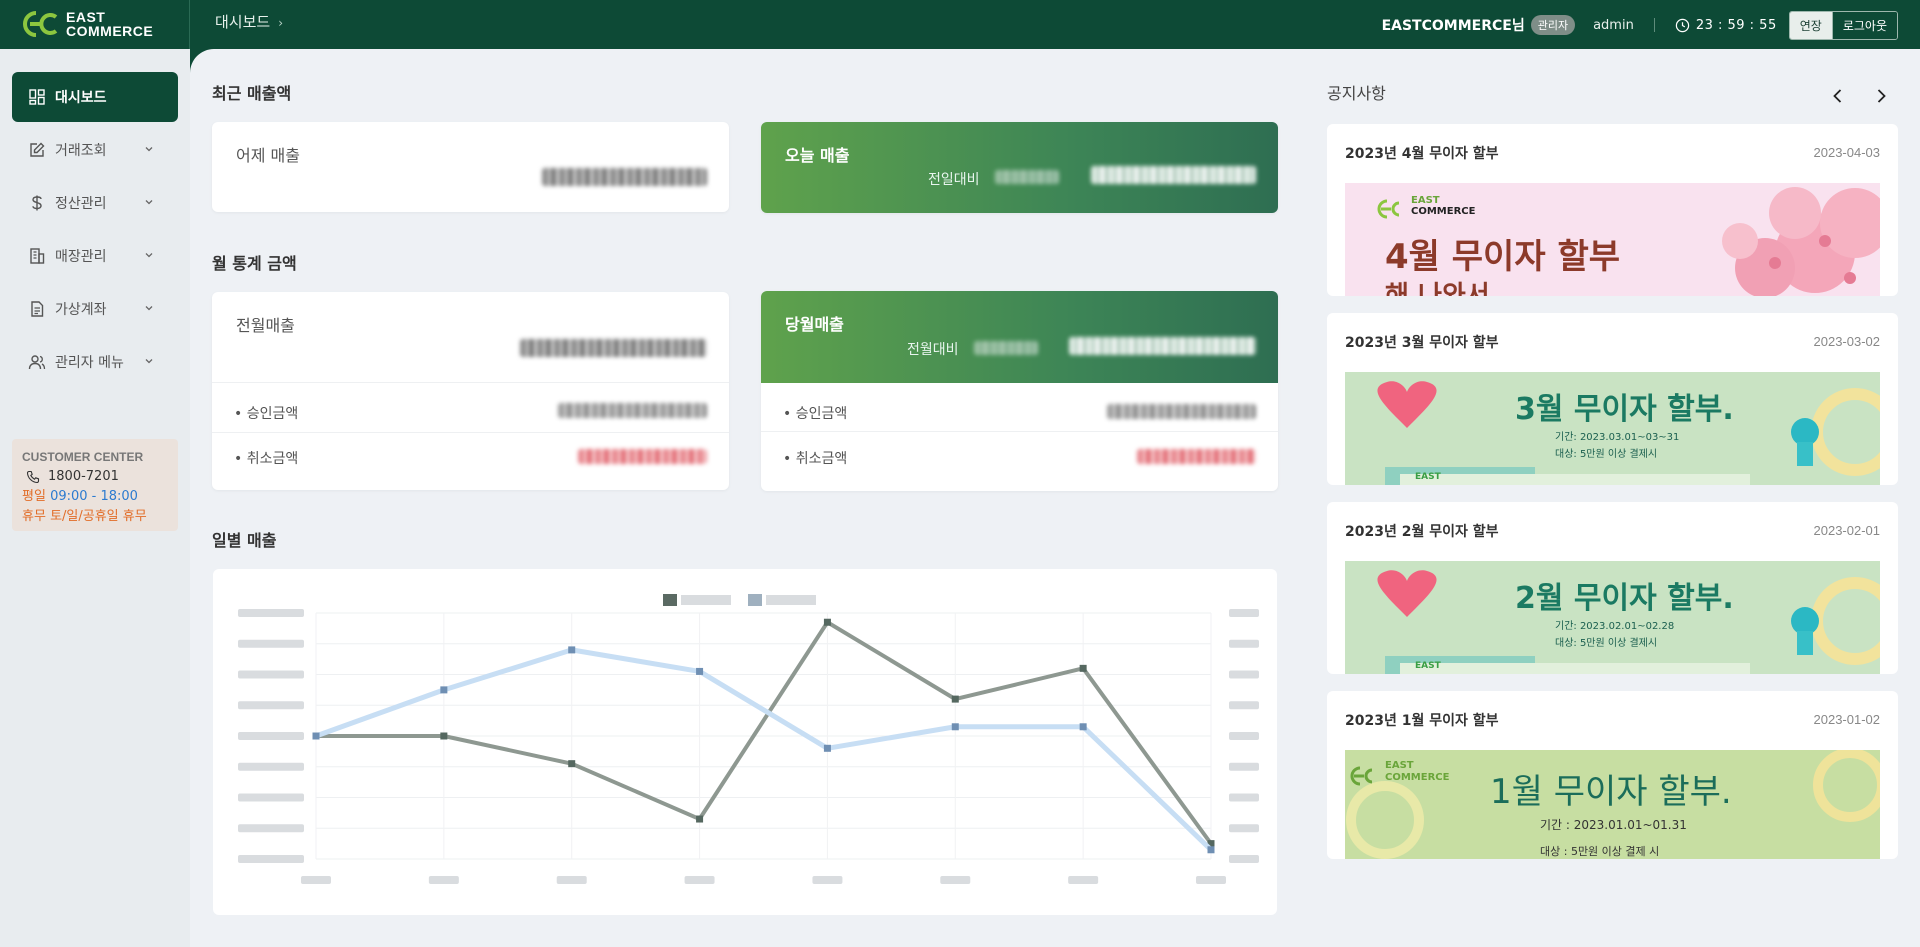  What do you see at coordinates (34, 516) in the screenshot?
I see `holiday-label: 휴무` at bounding box center [34, 516].